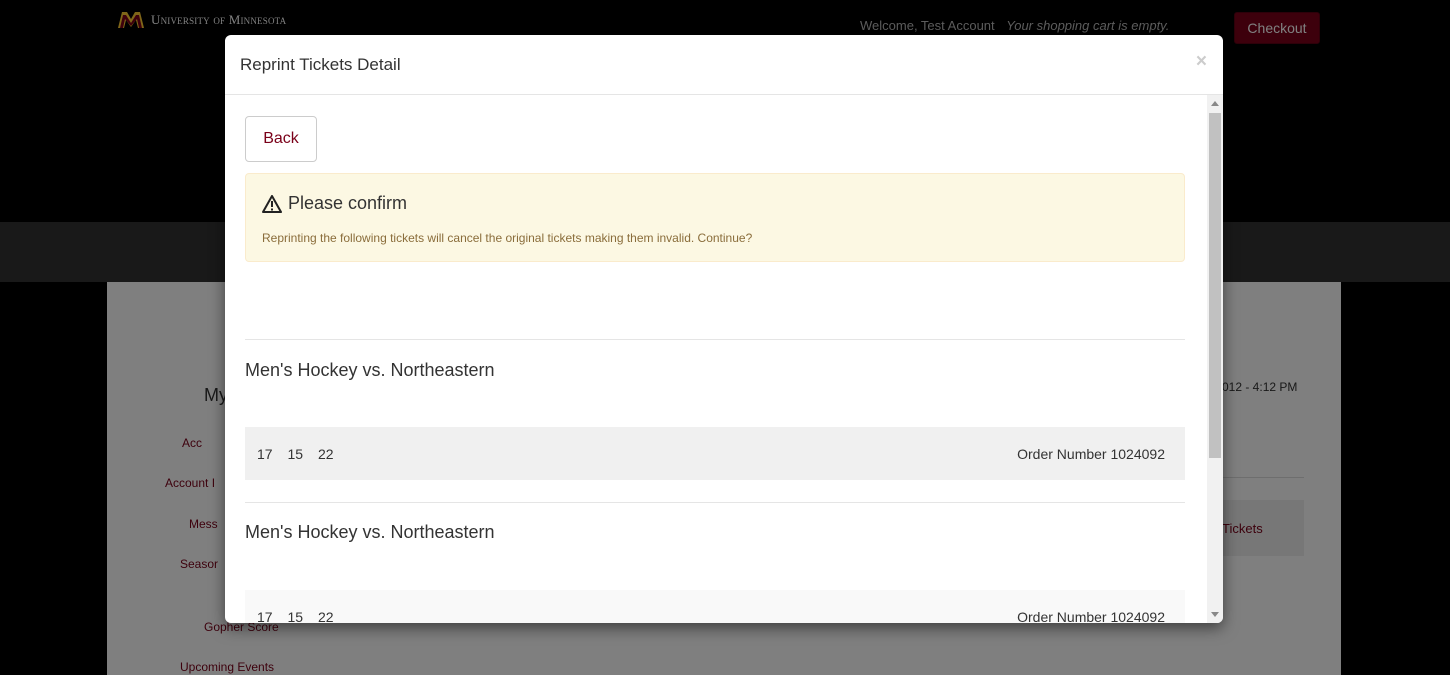 The image size is (1450, 675). Describe the element at coordinates (1215, 285) in the screenshot. I see `scroll-thumb` at that location.